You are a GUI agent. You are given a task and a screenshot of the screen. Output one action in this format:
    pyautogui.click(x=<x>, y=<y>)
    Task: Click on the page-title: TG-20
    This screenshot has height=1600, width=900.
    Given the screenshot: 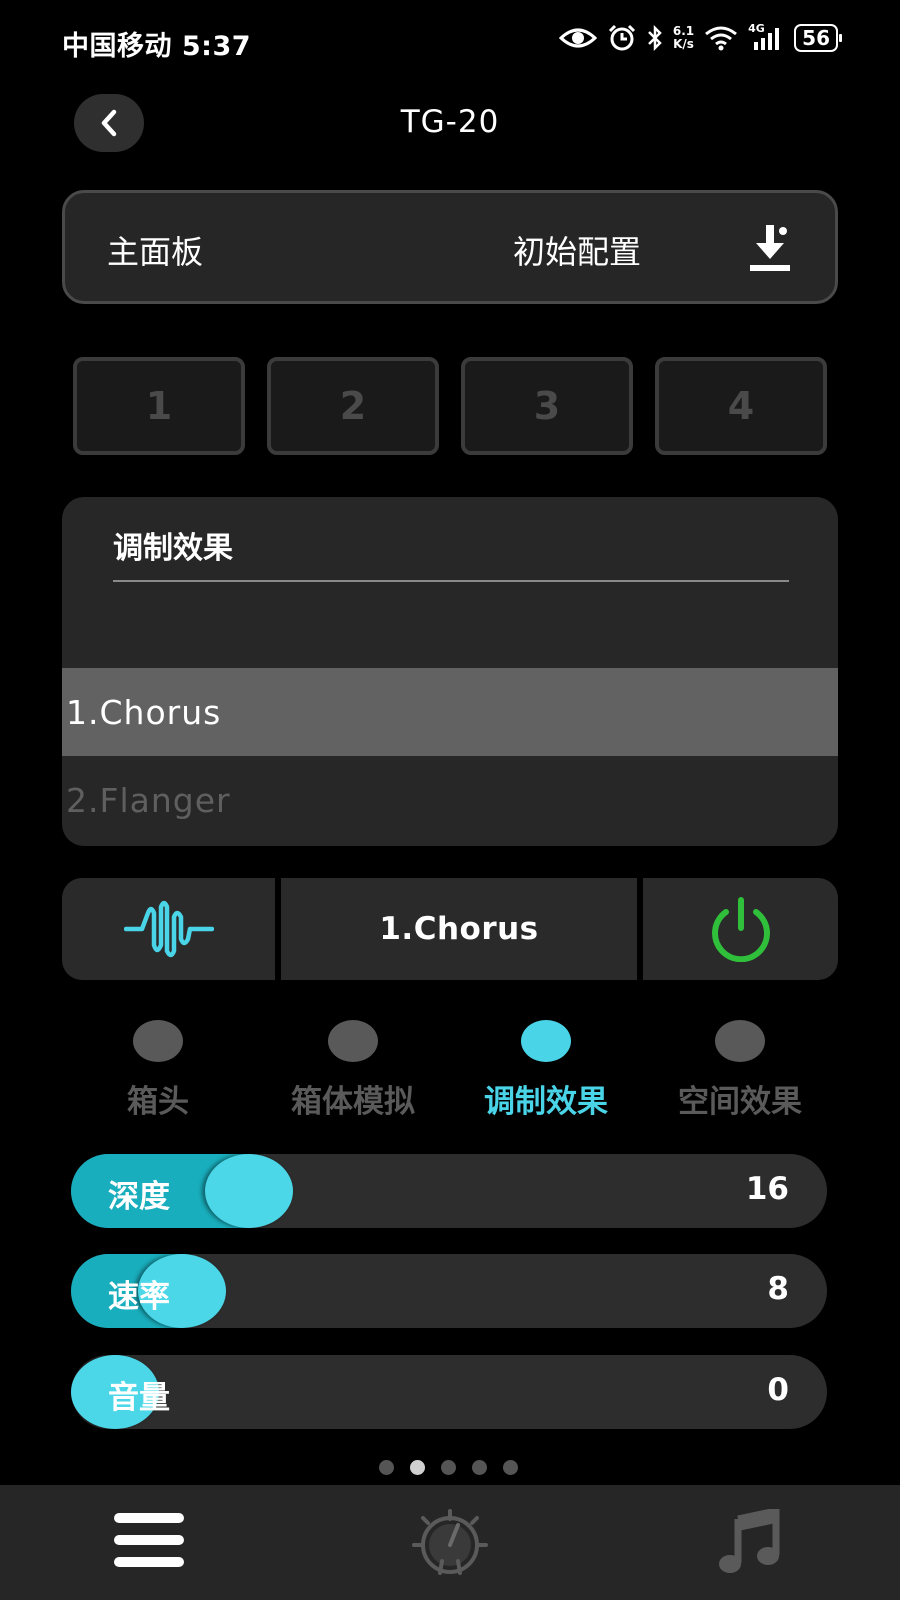 What is the action you would take?
    pyautogui.click(x=450, y=122)
    